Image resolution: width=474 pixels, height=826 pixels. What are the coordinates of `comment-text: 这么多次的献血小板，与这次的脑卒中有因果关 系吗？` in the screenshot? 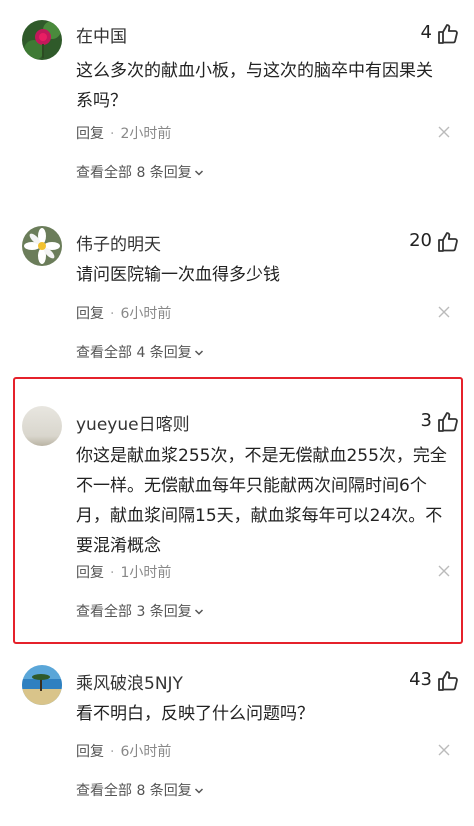 It's located at (265, 86).